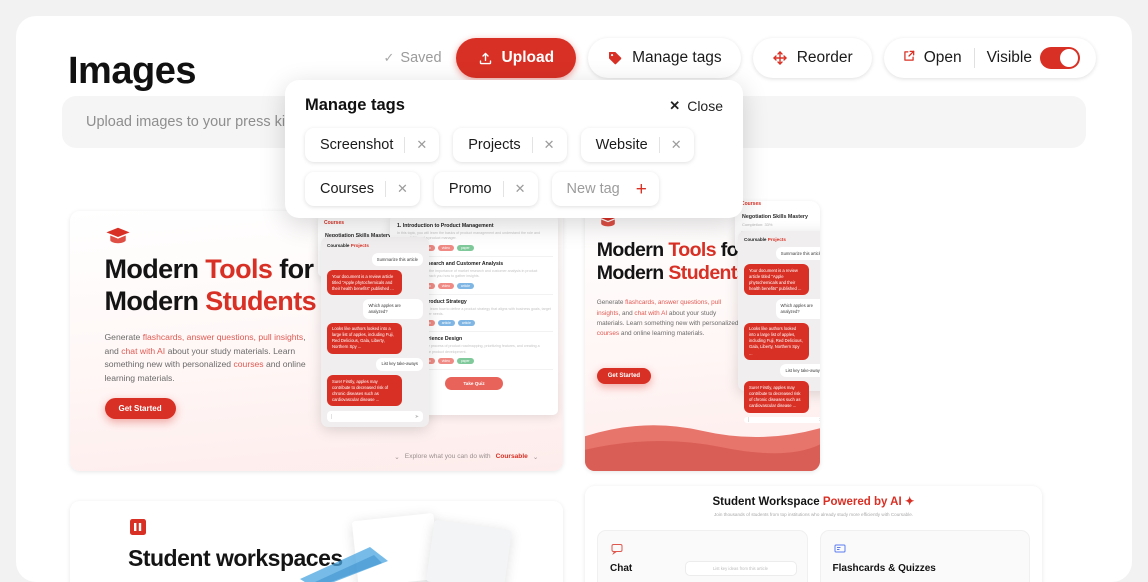  I want to click on tag-chip: Projects ✕, so click(510, 145).